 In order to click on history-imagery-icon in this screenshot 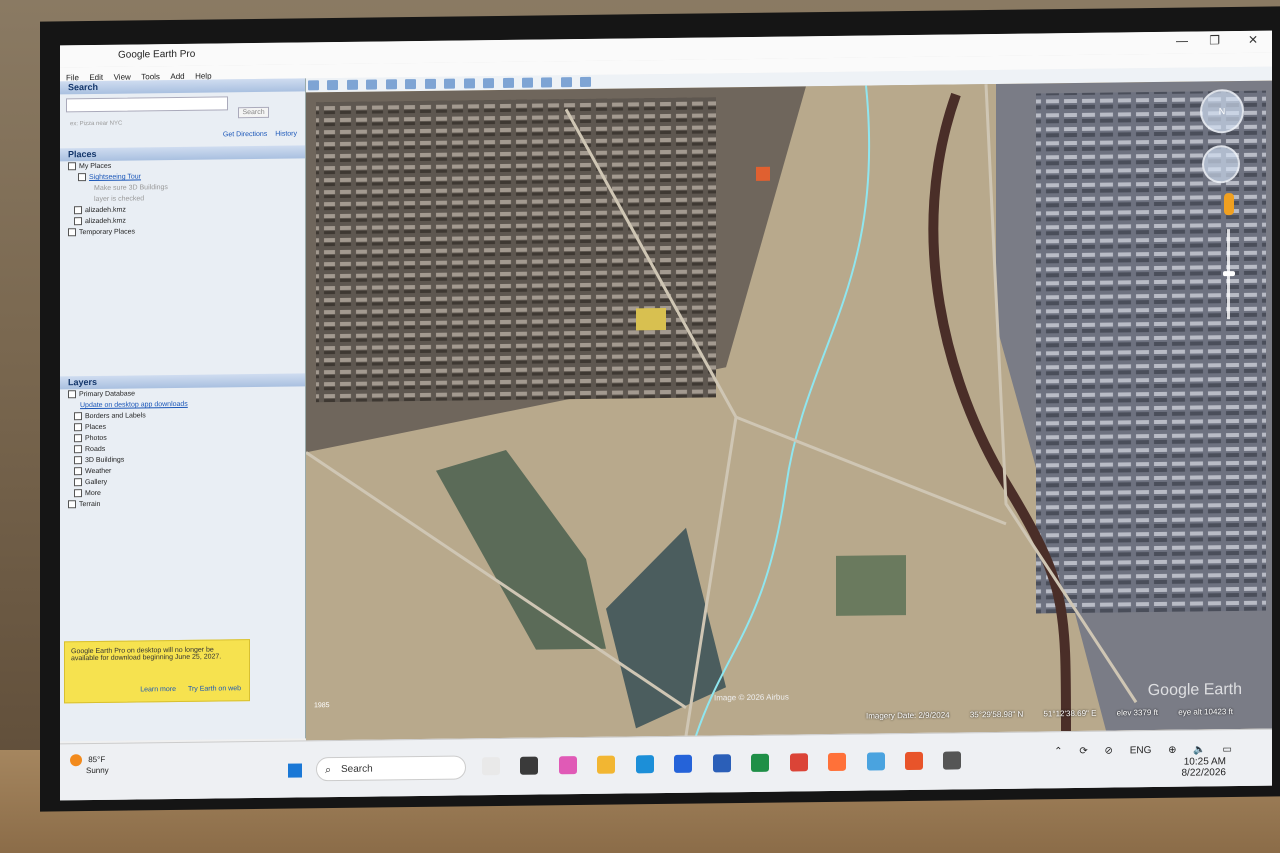, I will do `click(430, 83)`.